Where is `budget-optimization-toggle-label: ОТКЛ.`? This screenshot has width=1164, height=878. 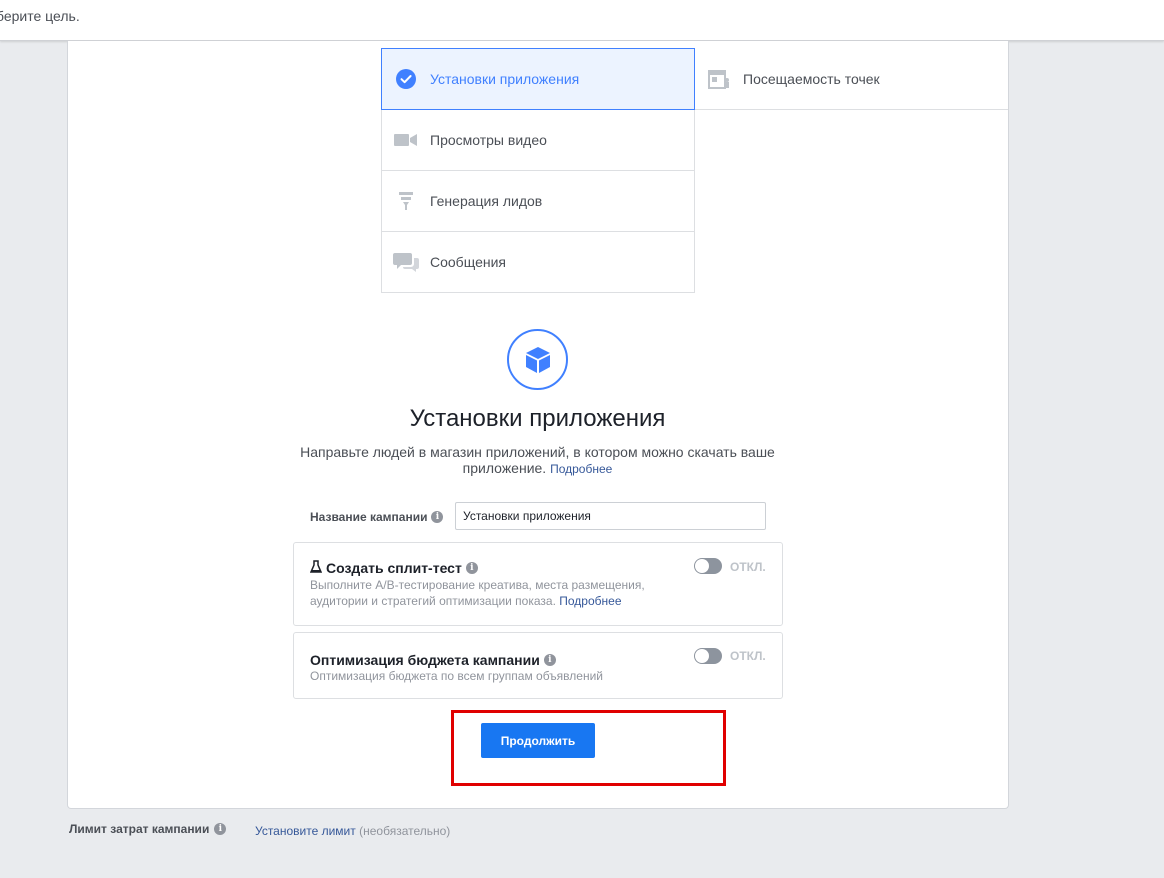 budget-optimization-toggle-label: ОТКЛ. is located at coordinates (748, 656).